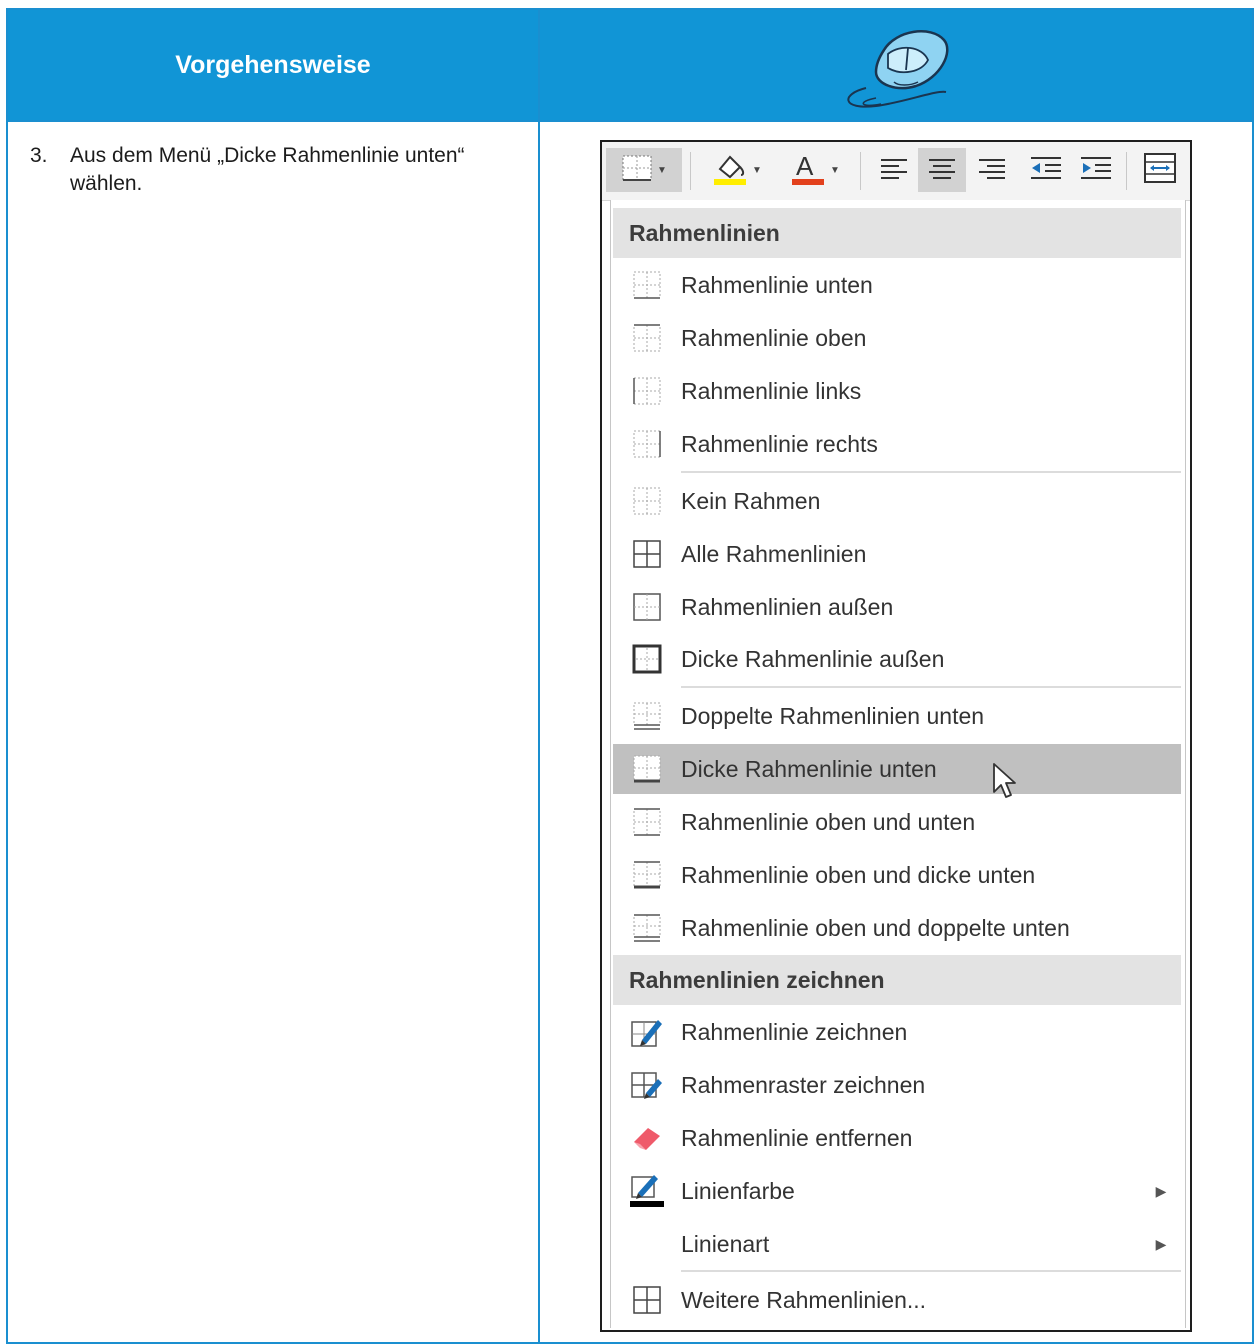  I want to click on menu-item-label: Rahmenraster zeichnen, so click(803, 1084).